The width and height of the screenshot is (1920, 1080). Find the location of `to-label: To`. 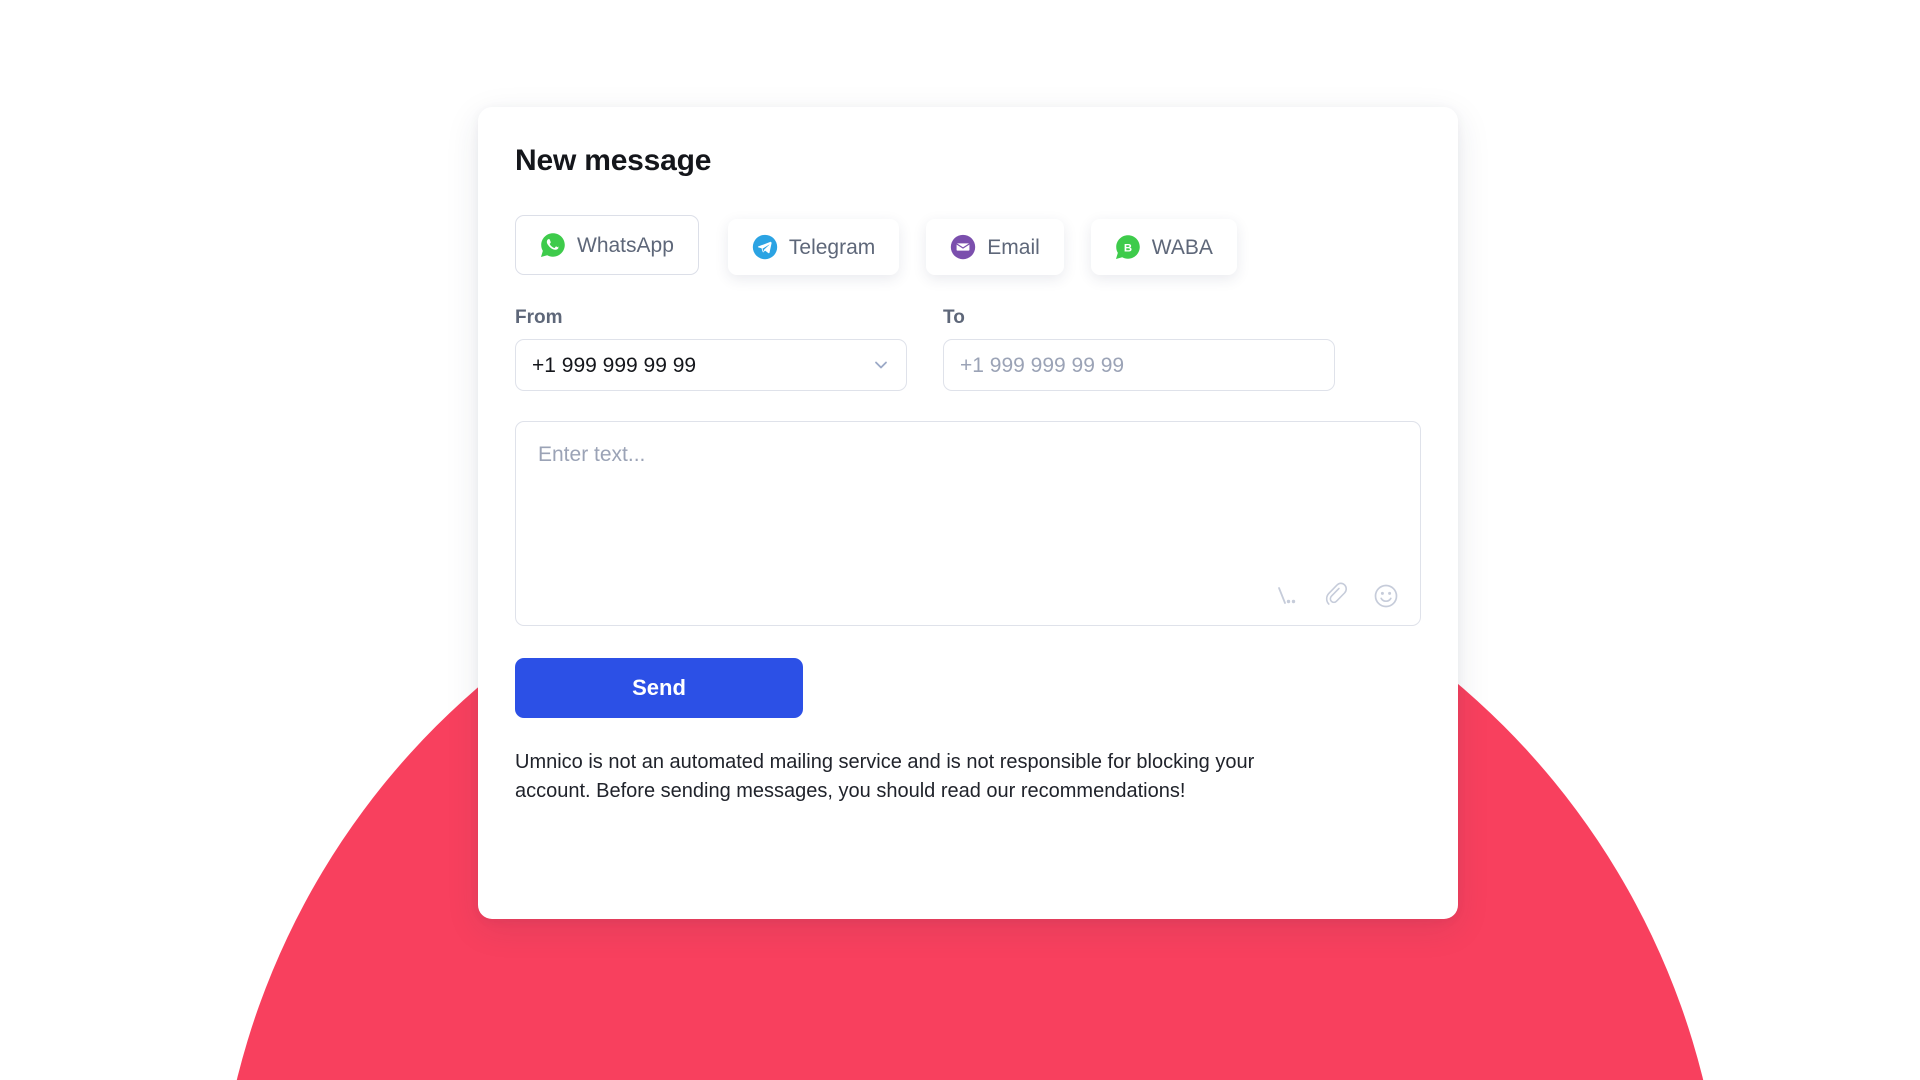

to-label: To is located at coordinates (954, 317).